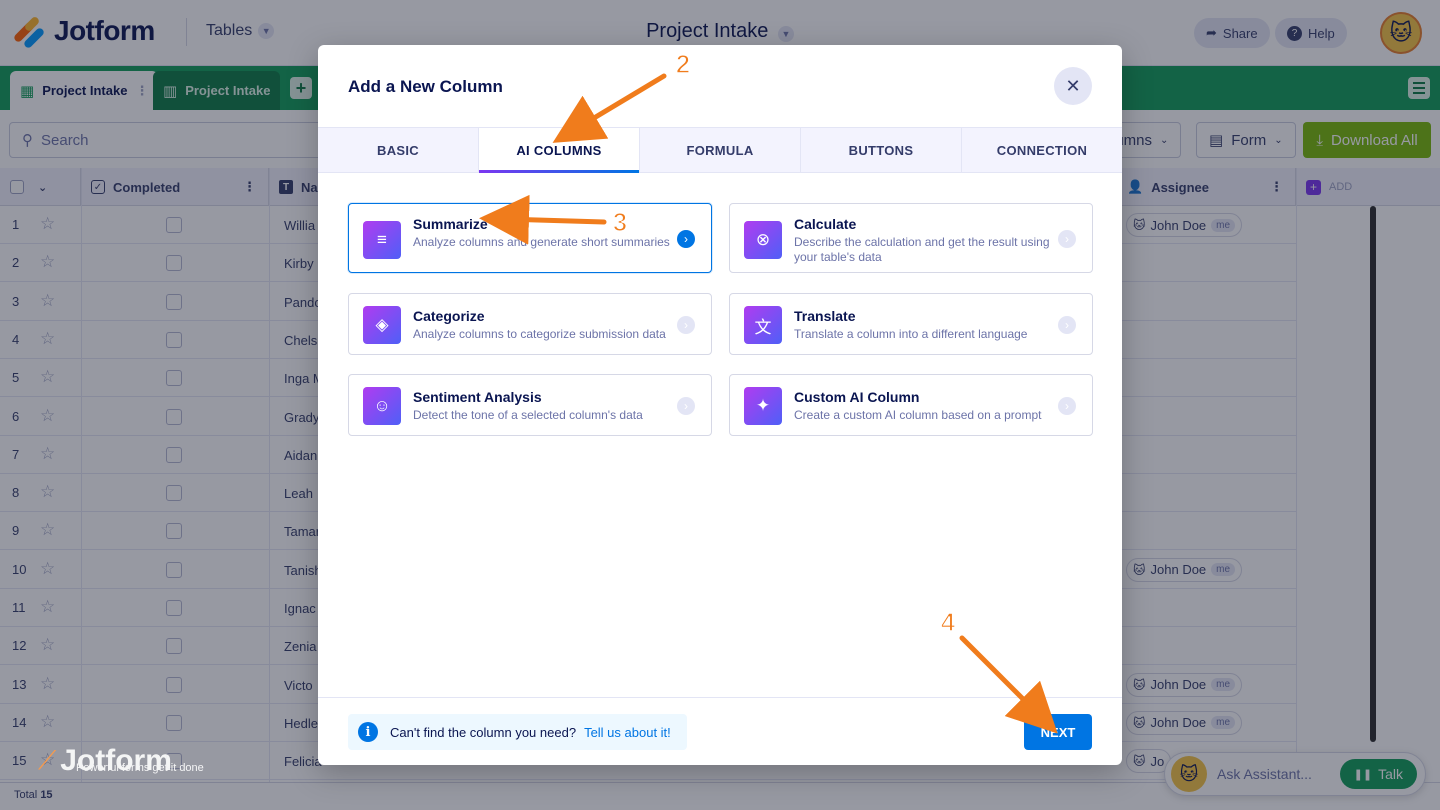 This screenshot has height=810, width=1440. Describe the element at coordinates (449, 316) in the screenshot. I see `card-title: Categorize` at that location.